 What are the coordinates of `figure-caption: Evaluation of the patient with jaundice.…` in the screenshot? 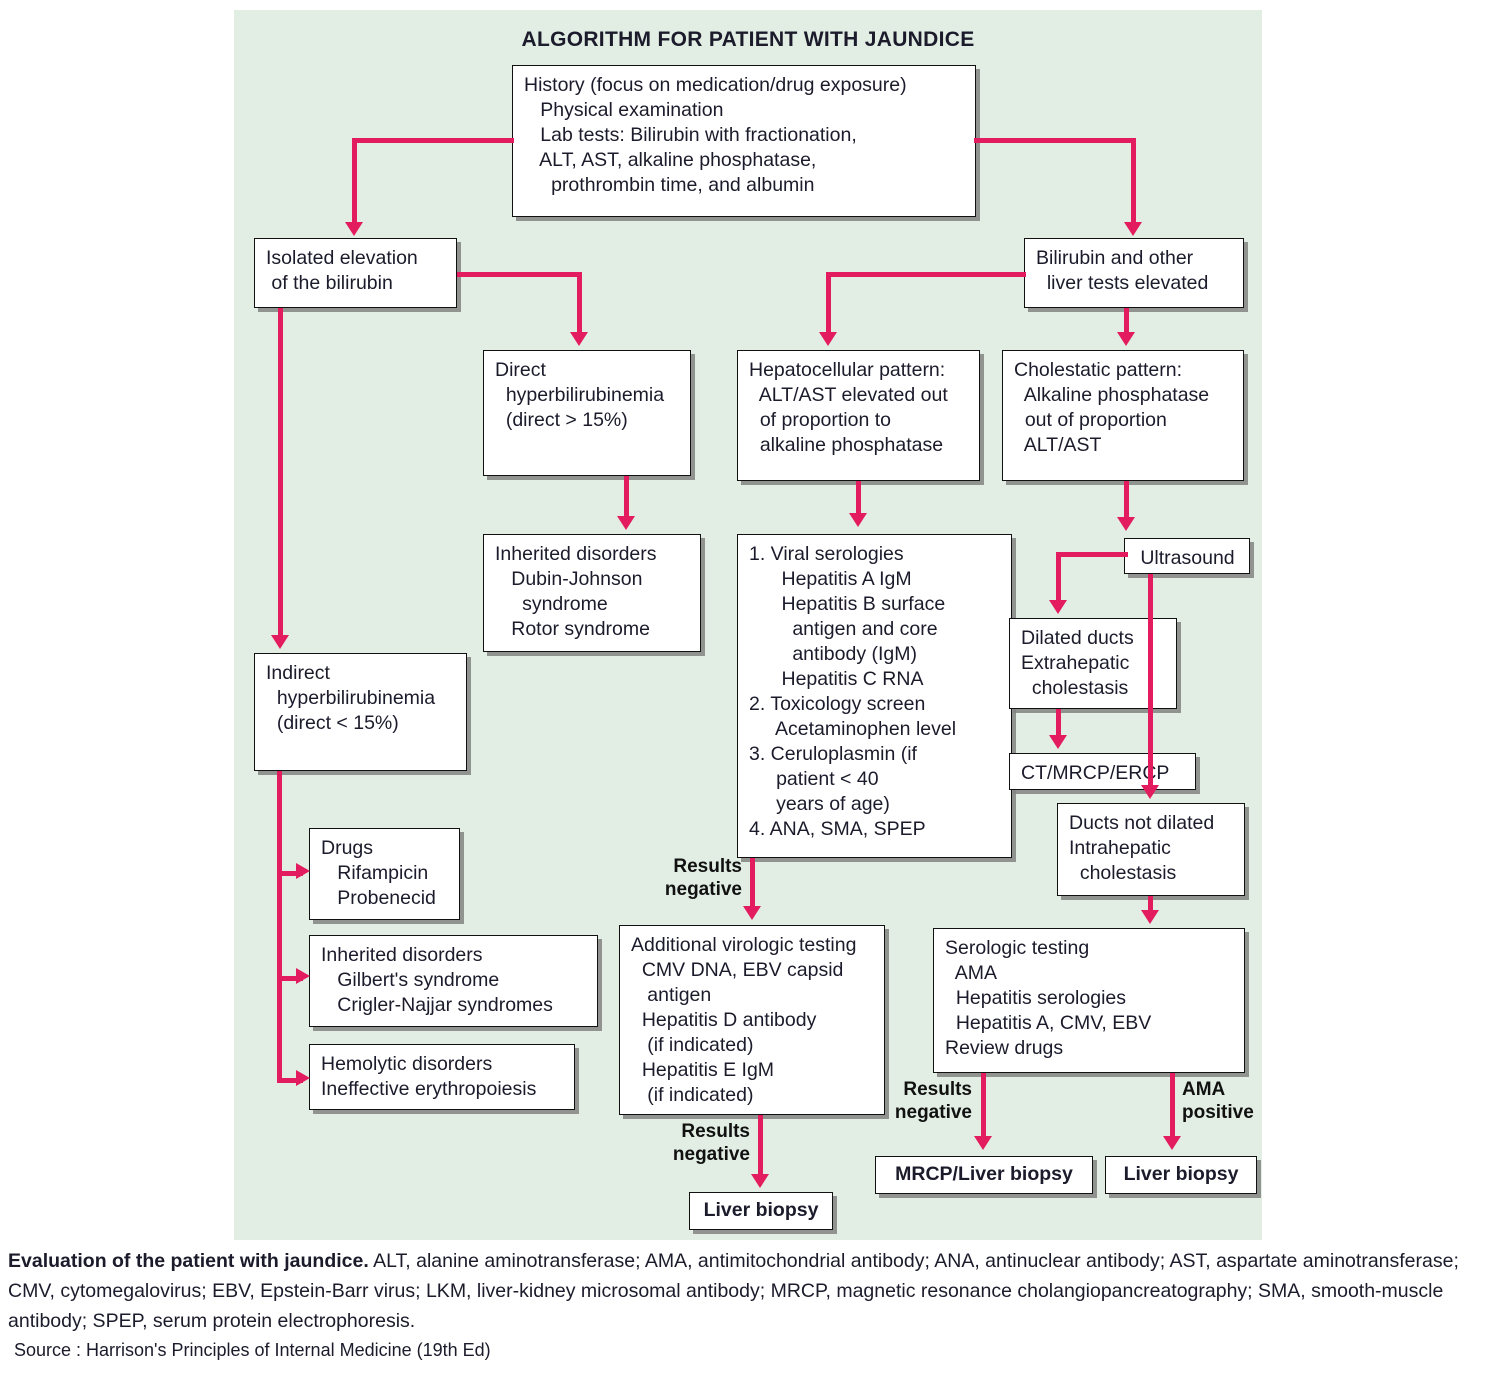 It's located at (748, 1291).